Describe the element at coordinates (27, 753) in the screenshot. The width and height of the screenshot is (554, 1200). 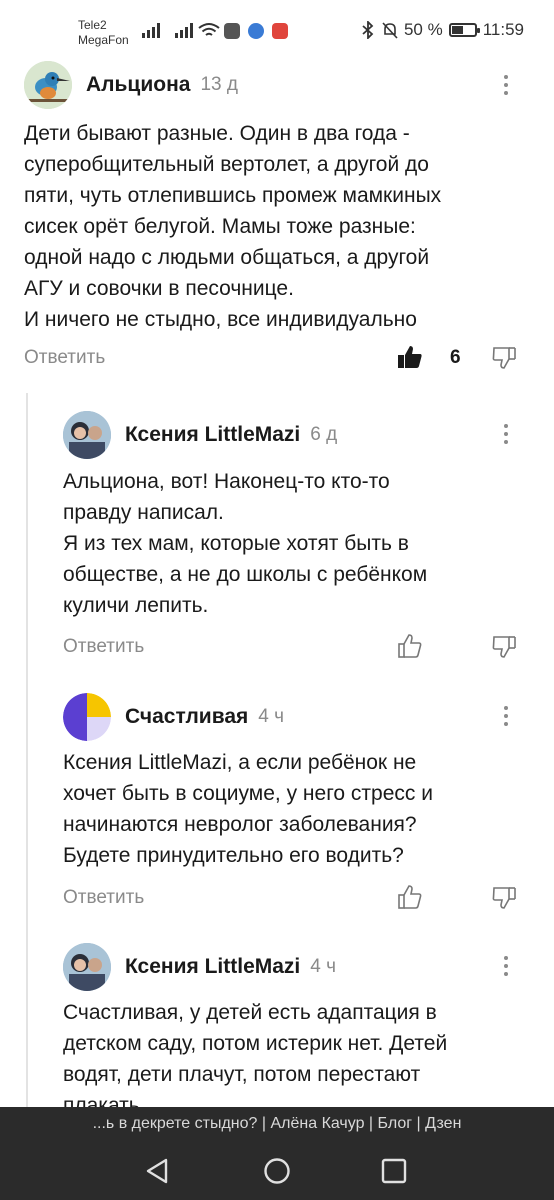
I see `thread-line` at that location.